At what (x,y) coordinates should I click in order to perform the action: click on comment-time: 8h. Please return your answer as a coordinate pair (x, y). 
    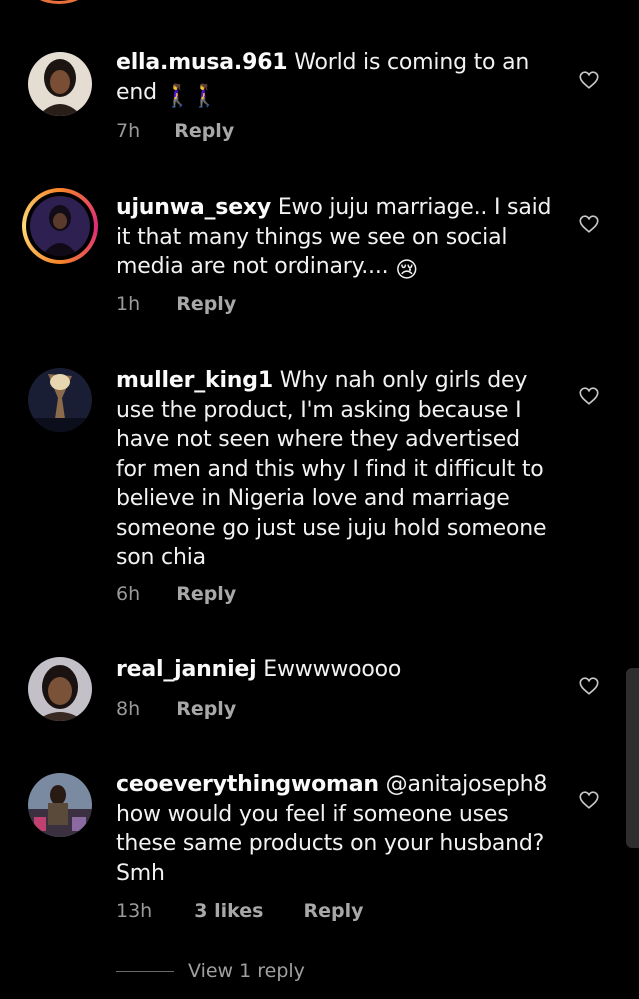
    Looking at the image, I should click on (128, 709).